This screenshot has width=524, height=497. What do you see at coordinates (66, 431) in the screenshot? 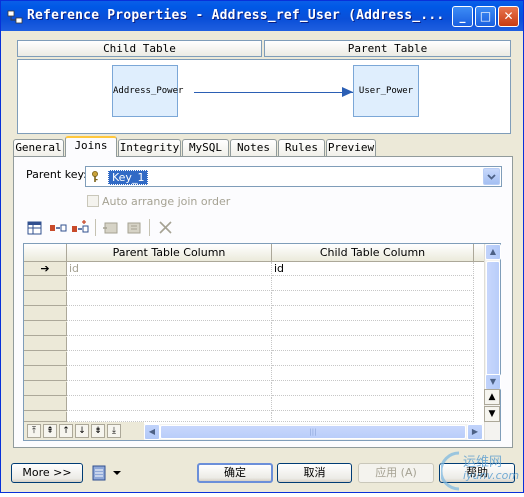
I see `move-up-icon: ↑` at bounding box center [66, 431].